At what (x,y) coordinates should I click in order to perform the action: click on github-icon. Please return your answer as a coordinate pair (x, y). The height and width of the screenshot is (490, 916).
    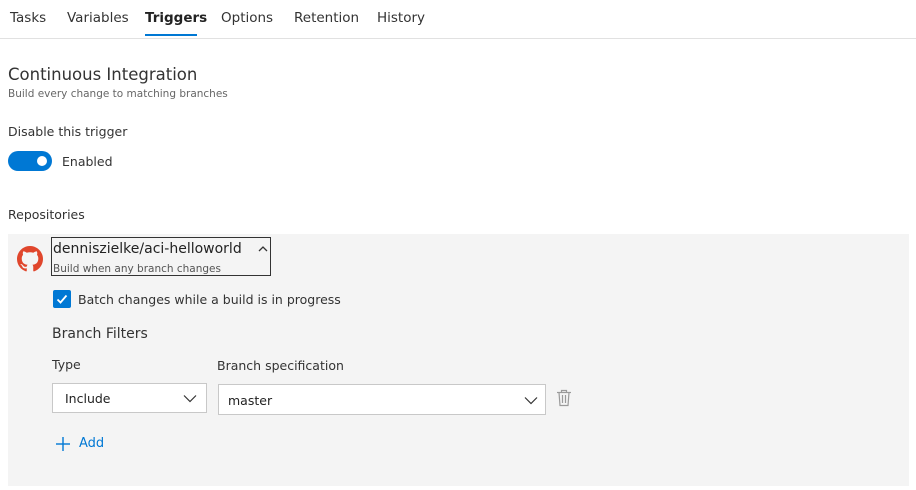
    Looking at the image, I should click on (30, 259).